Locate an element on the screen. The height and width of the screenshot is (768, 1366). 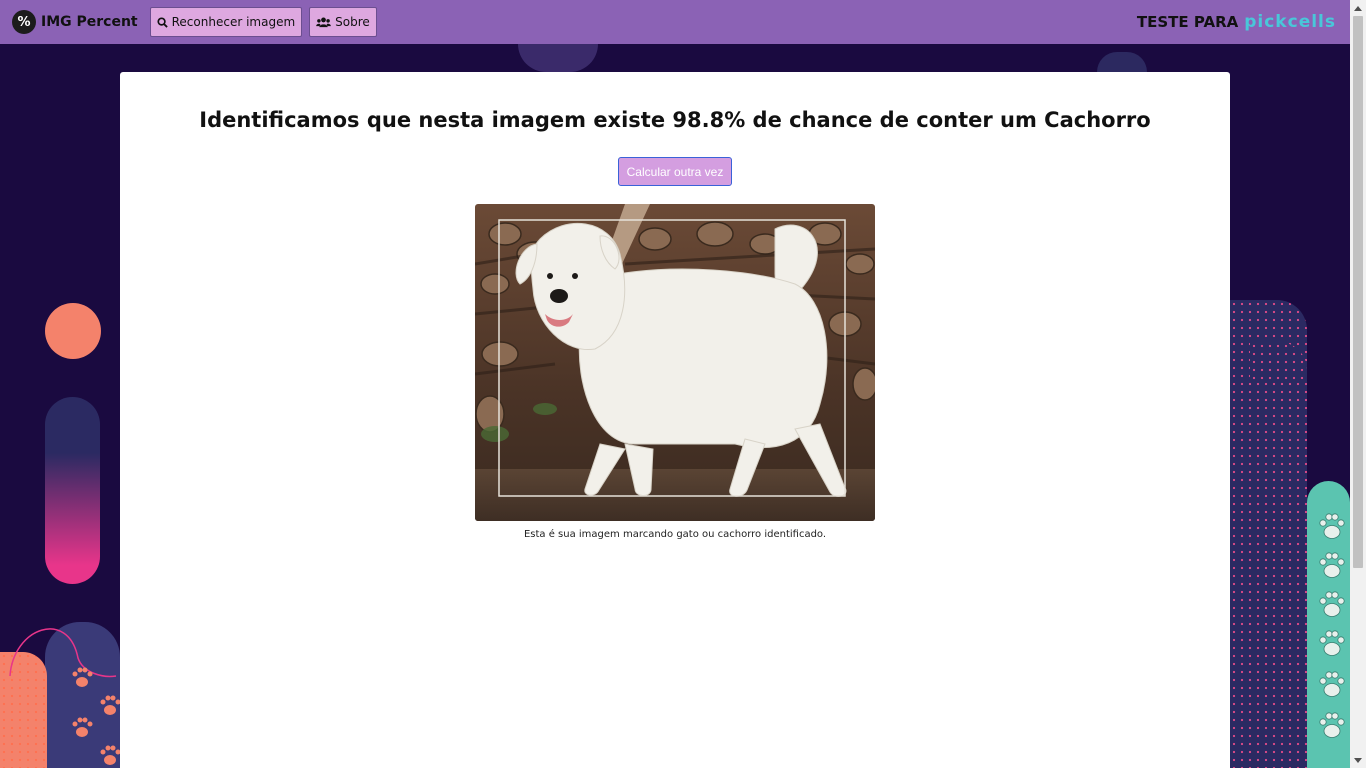
test-for-label: TESTE PARA is located at coordinates (1187, 22).